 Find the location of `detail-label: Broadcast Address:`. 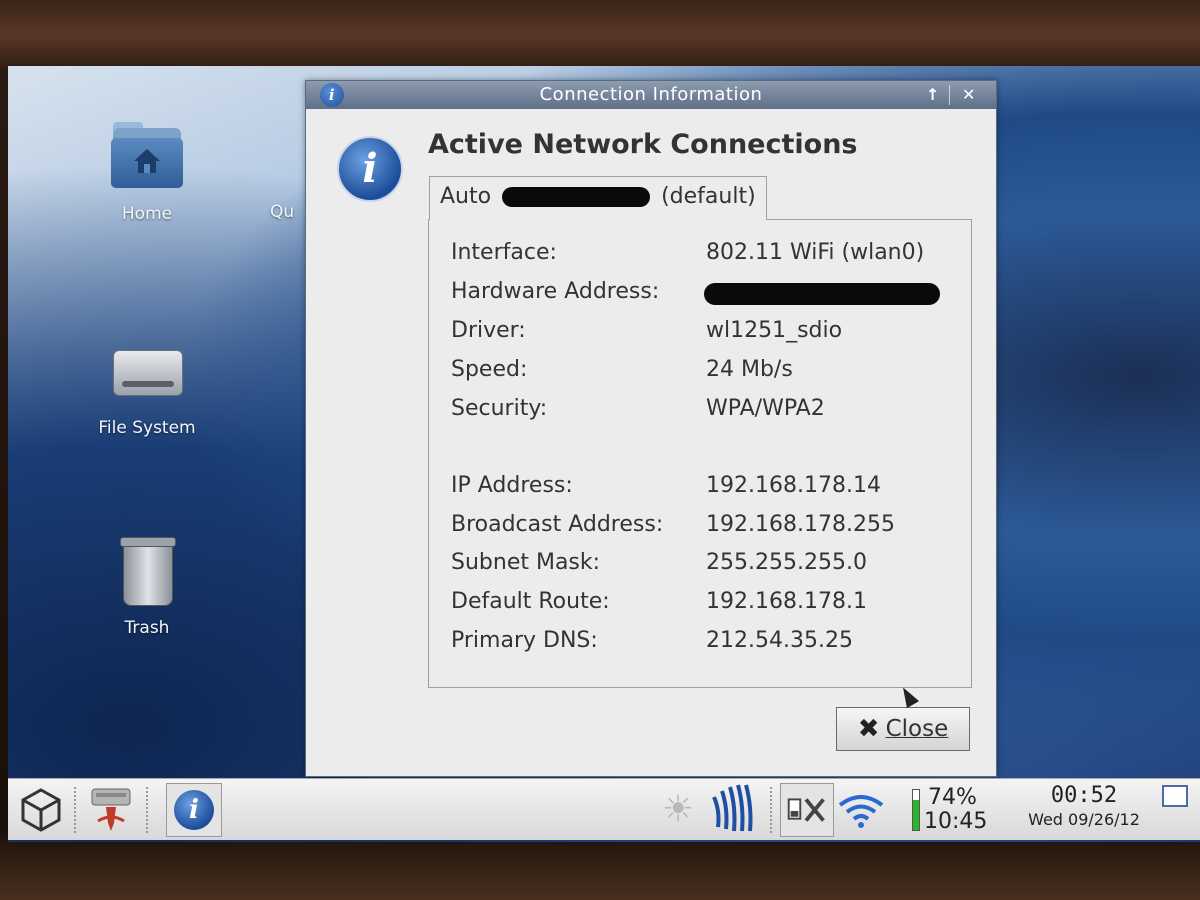

detail-label: Broadcast Address: is located at coordinates (557, 524).